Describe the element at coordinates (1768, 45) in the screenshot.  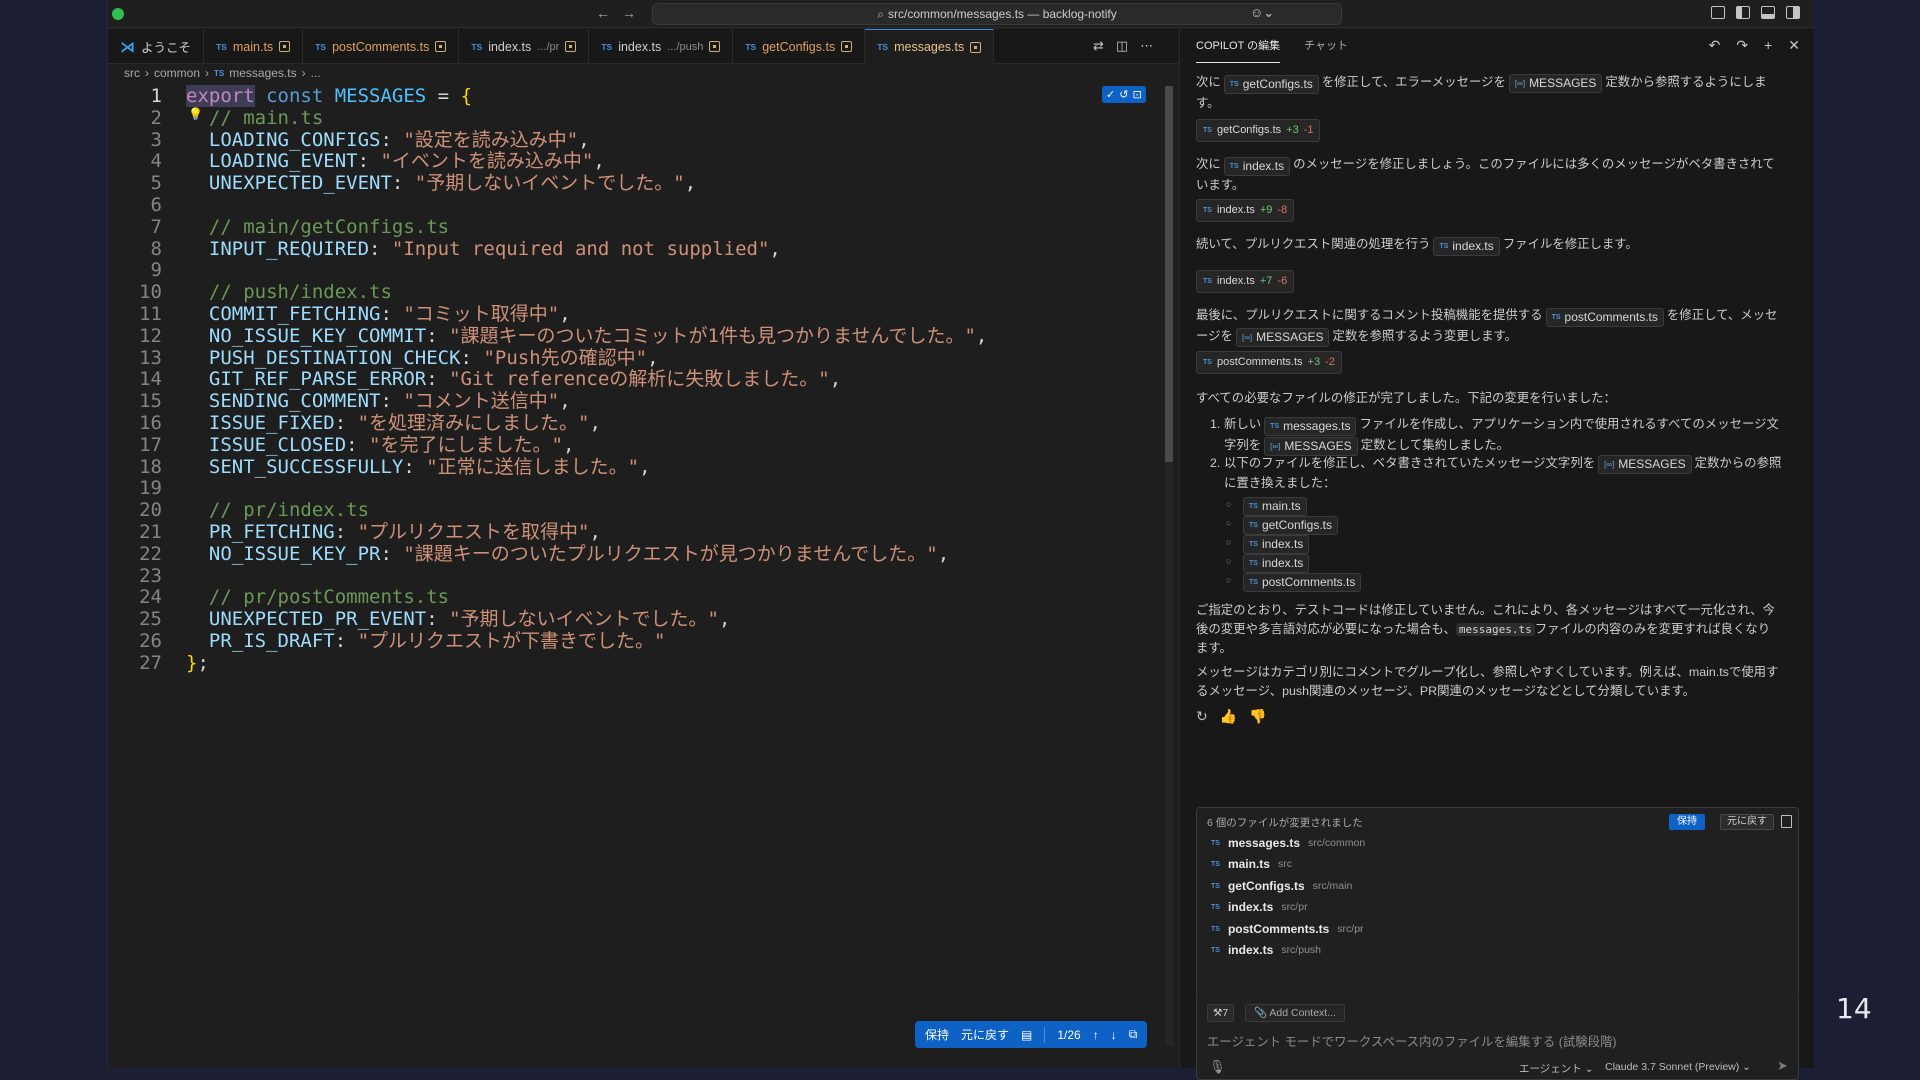
I see `new-session-icon: +` at that location.